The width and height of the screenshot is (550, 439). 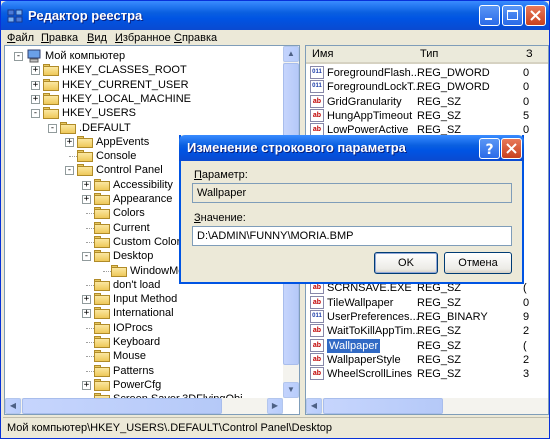 What do you see at coordinates (526, 316) in the screenshot?
I see `value-data: 9` at bounding box center [526, 316].